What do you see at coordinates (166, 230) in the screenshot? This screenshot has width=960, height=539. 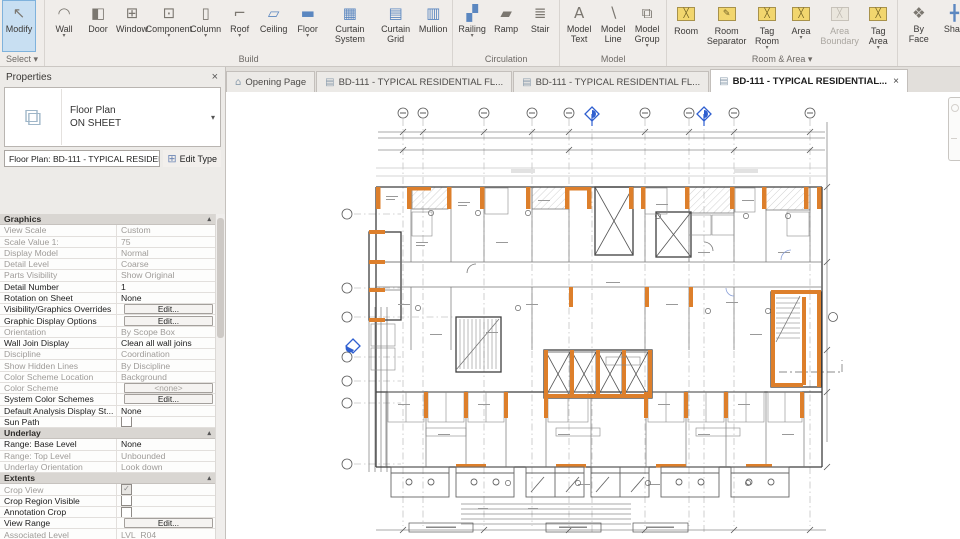 I see `property-value: Custom` at bounding box center [166, 230].